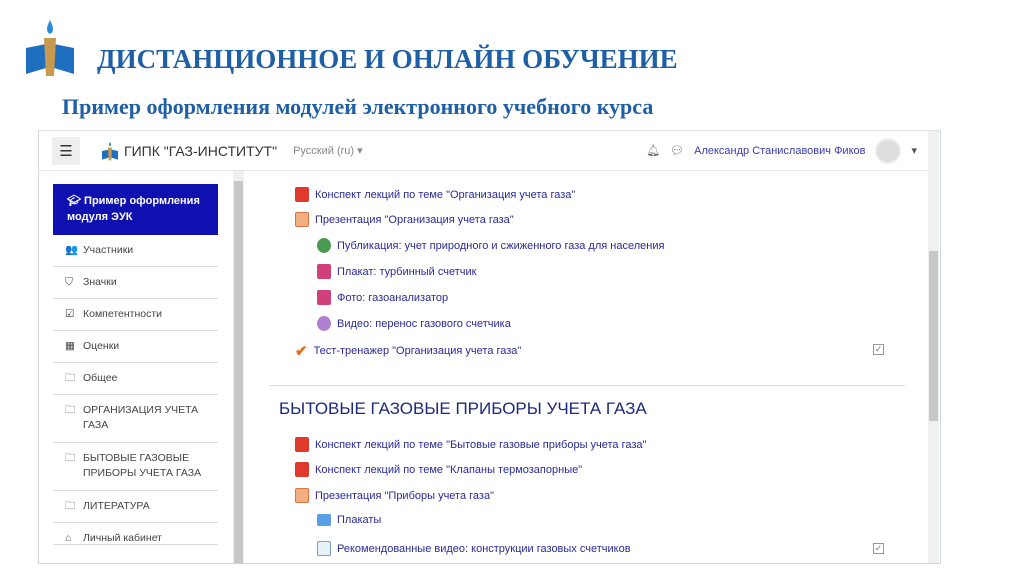  I want to click on sidebar-item-label: ОРГАНИЗАЦИЯ УЧЕТА ГАЗА, so click(141, 417).